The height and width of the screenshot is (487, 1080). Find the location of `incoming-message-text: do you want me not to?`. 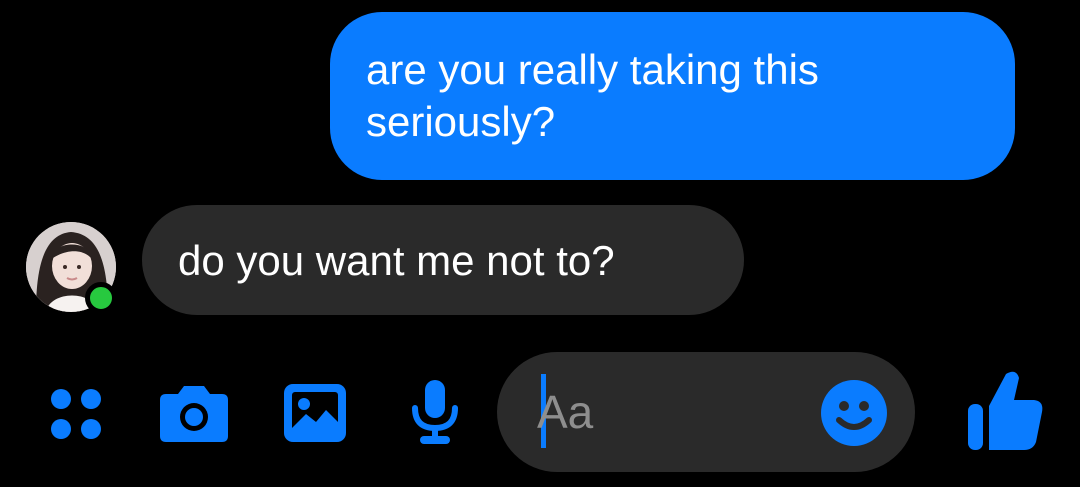

incoming-message-text: do you want me not to? is located at coordinates (396, 260).